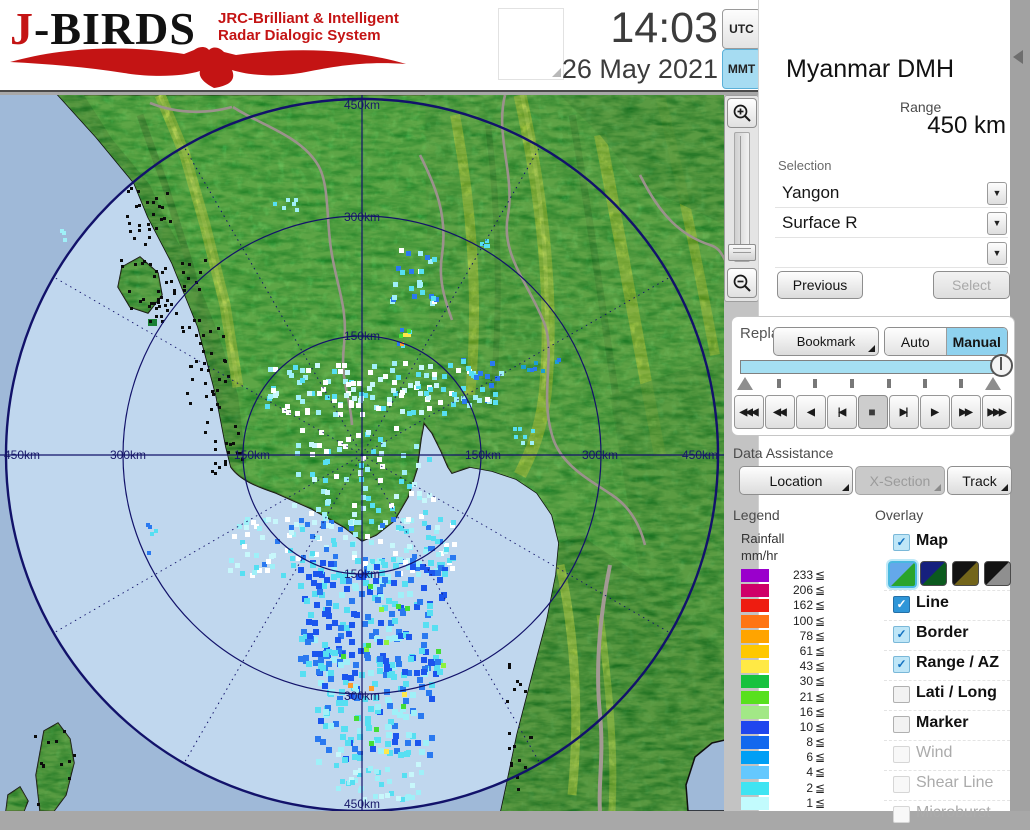 The height and width of the screenshot is (830, 1030). I want to click on overlay-item-shear-line: Shear Line, so click(947, 785).